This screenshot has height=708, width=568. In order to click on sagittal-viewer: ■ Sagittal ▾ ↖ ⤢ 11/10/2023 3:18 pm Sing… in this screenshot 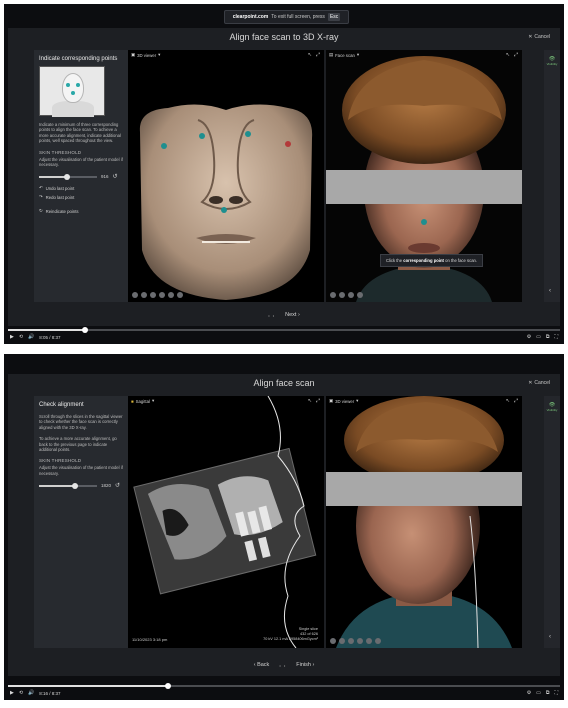, I will do `click(226, 522)`.